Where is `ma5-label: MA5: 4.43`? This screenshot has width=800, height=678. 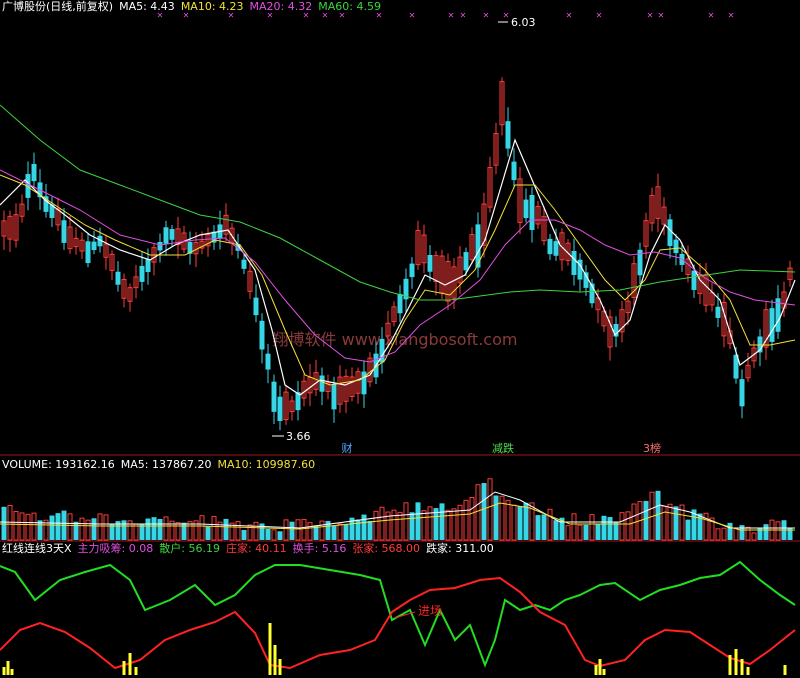 ma5-label: MA5: 4.43 is located at coordinates (147, 6).